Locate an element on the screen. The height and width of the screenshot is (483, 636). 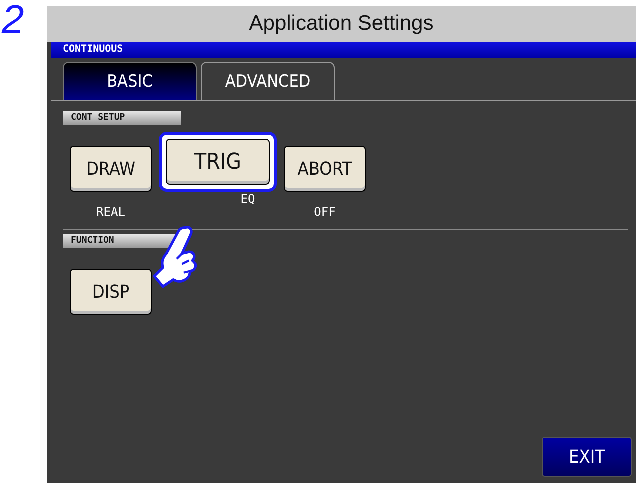
tab: BASIC is located at coordinates (130, 81).